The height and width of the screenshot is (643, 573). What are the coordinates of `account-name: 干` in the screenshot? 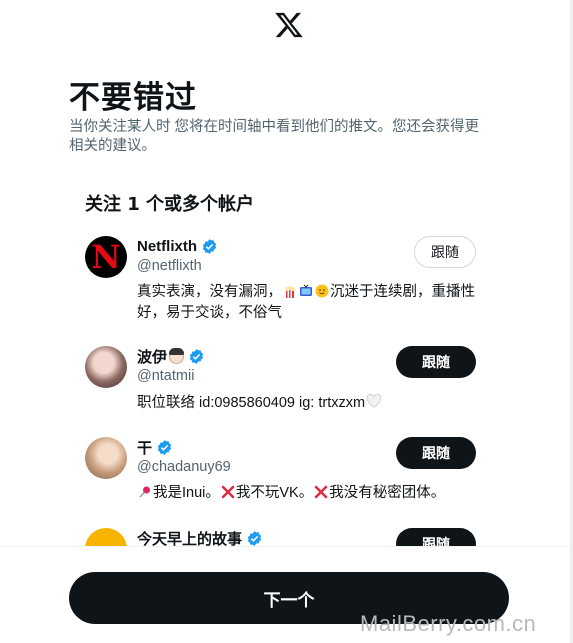 It's located at (144, 447).